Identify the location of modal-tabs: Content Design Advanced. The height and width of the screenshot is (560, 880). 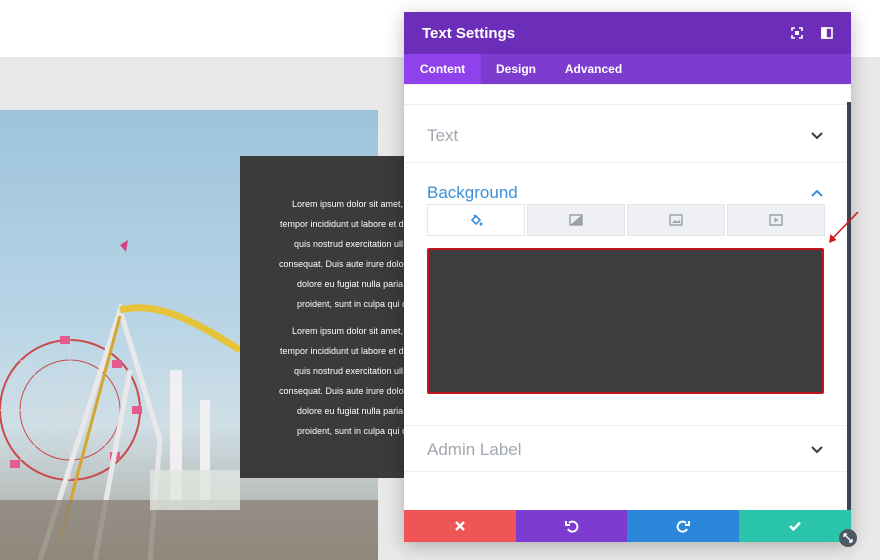
(627, 69).